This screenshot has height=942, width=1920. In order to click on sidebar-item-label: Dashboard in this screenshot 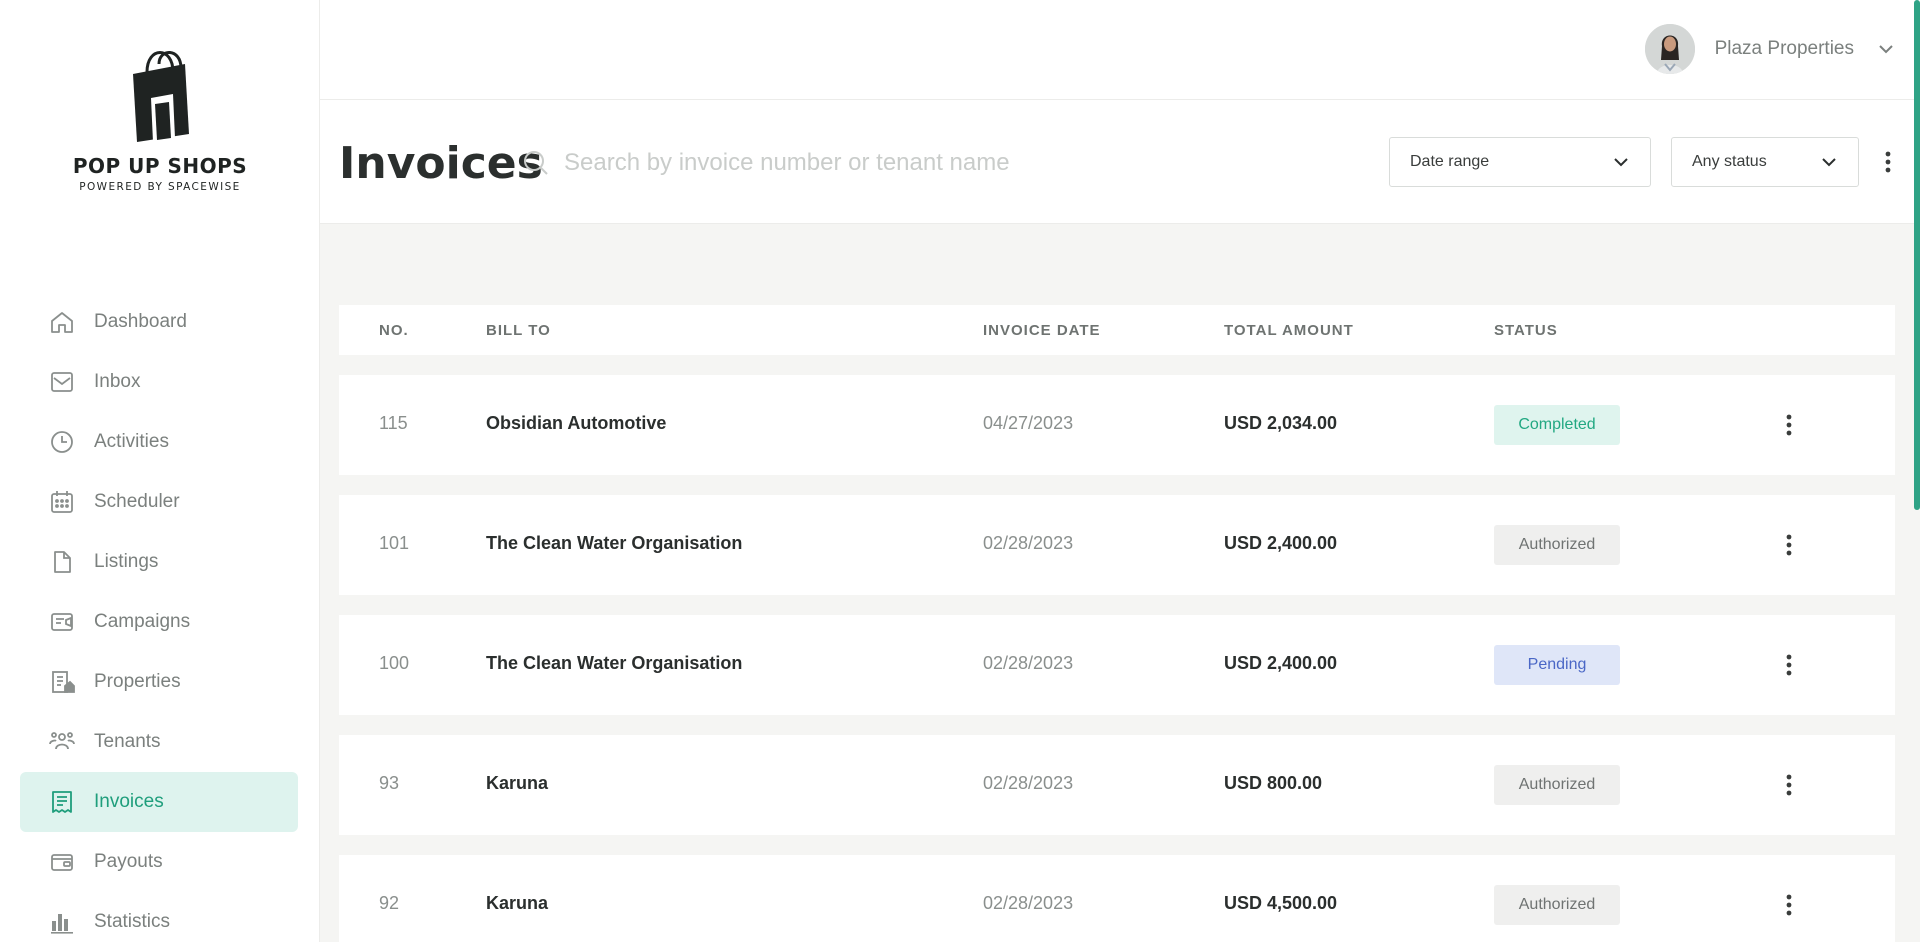, I will do `click(140, 321)`.